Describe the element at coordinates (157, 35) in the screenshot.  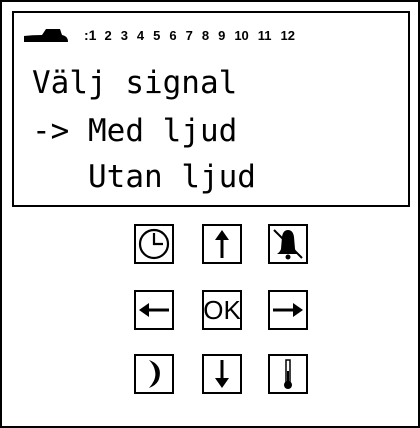
I see `status-number-5: 5` at that location.